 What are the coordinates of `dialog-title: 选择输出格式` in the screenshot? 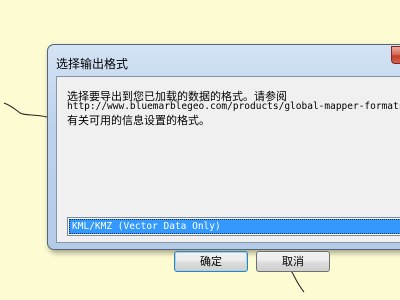 It's located at (92, 64).